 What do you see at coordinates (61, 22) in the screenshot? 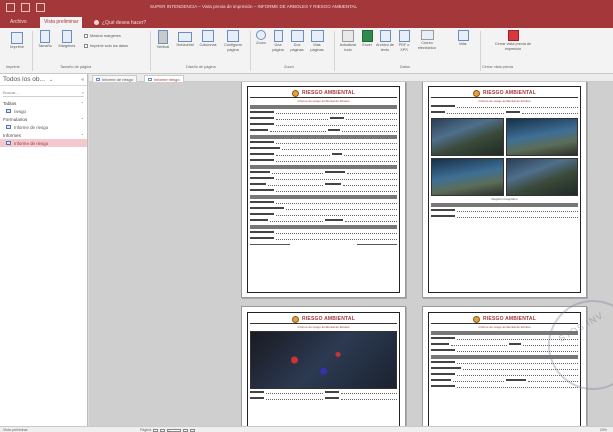
I see `tab-vista-preliminar: Vista preliminar` at bounding box center [61, 22].